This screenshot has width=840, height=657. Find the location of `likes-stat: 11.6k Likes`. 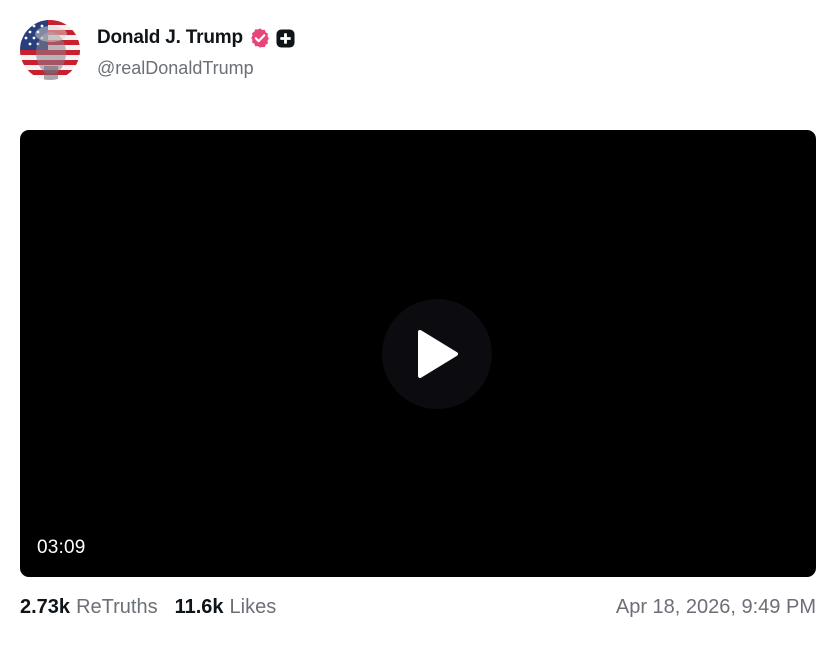

likes-stat: 11.6k Likes is located at coordinates (226, 607).